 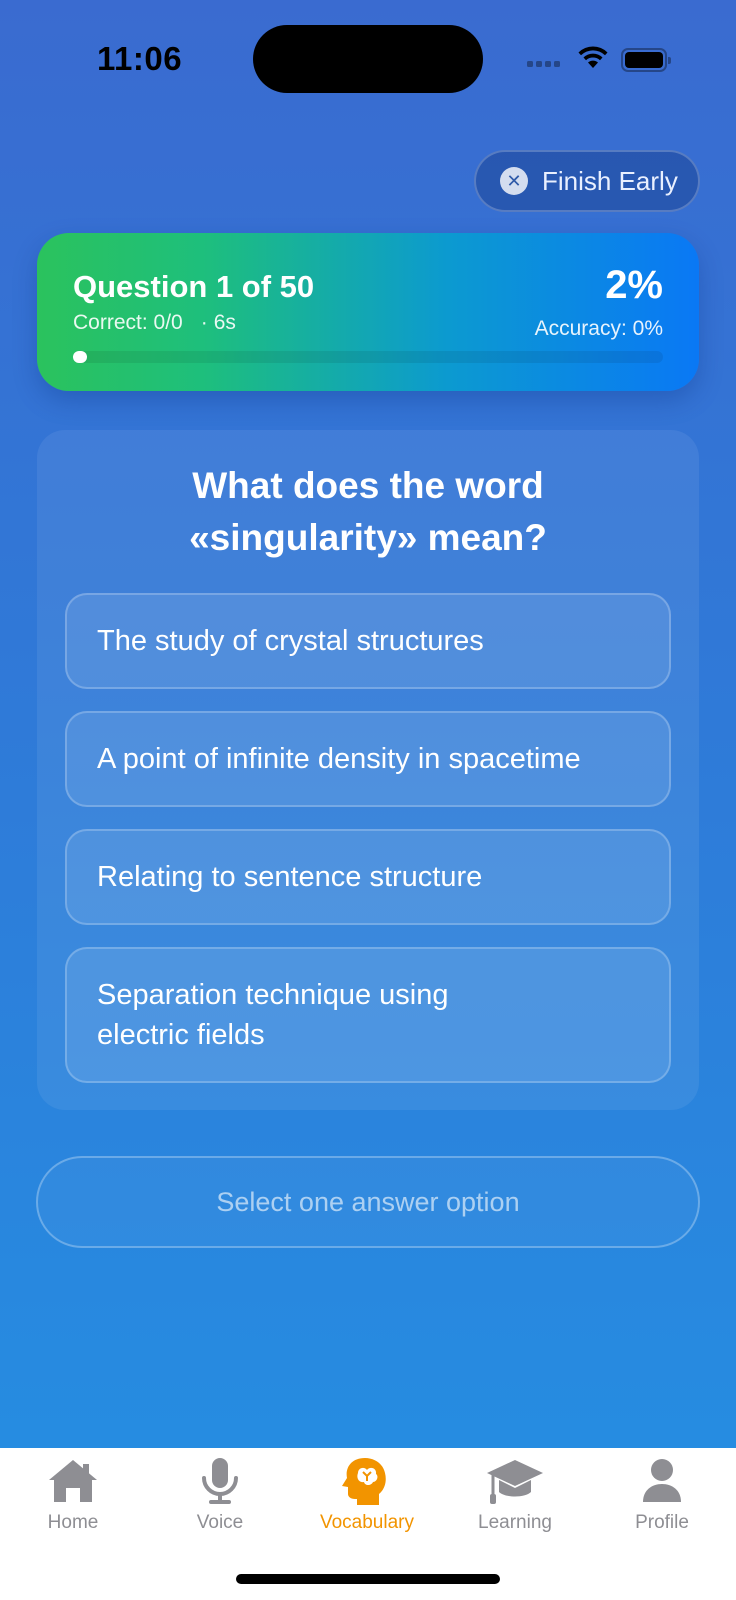 I want to click on progress-bar, so click(x=368, y=357).